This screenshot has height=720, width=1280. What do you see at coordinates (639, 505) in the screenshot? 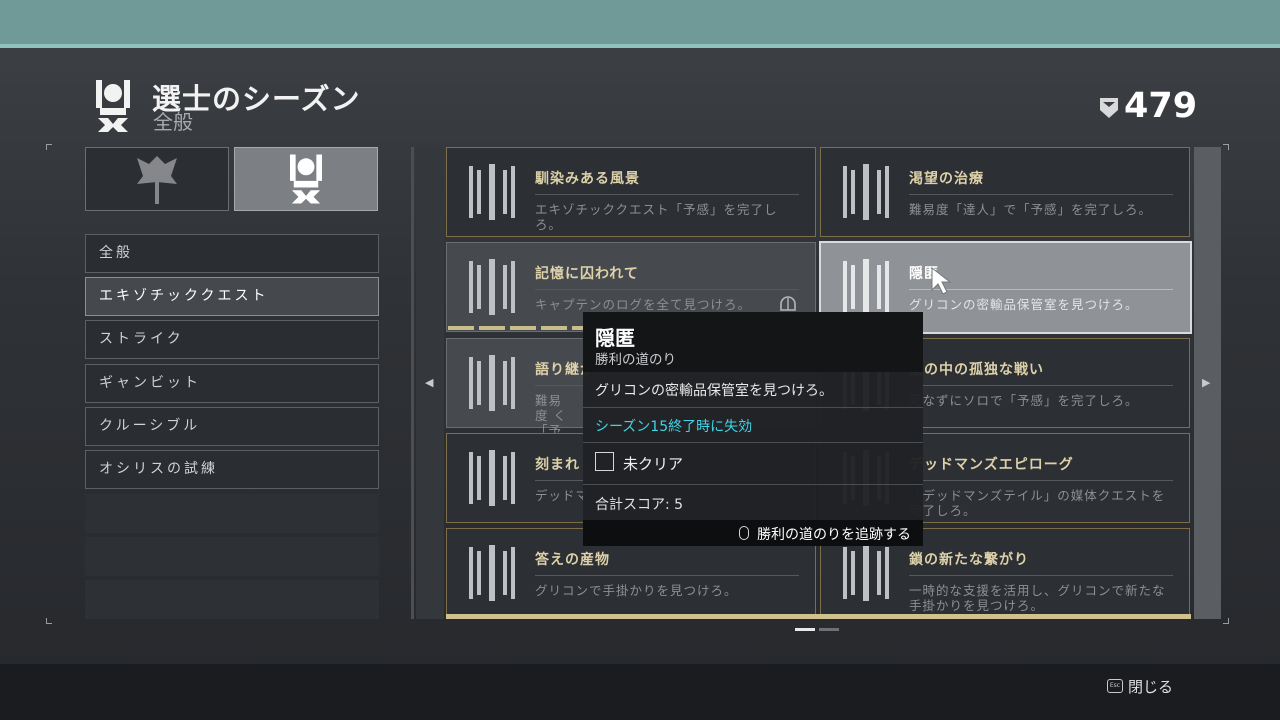
I see `tooltip-score: 合計スコア: 5` at bounding box center [639, 505].